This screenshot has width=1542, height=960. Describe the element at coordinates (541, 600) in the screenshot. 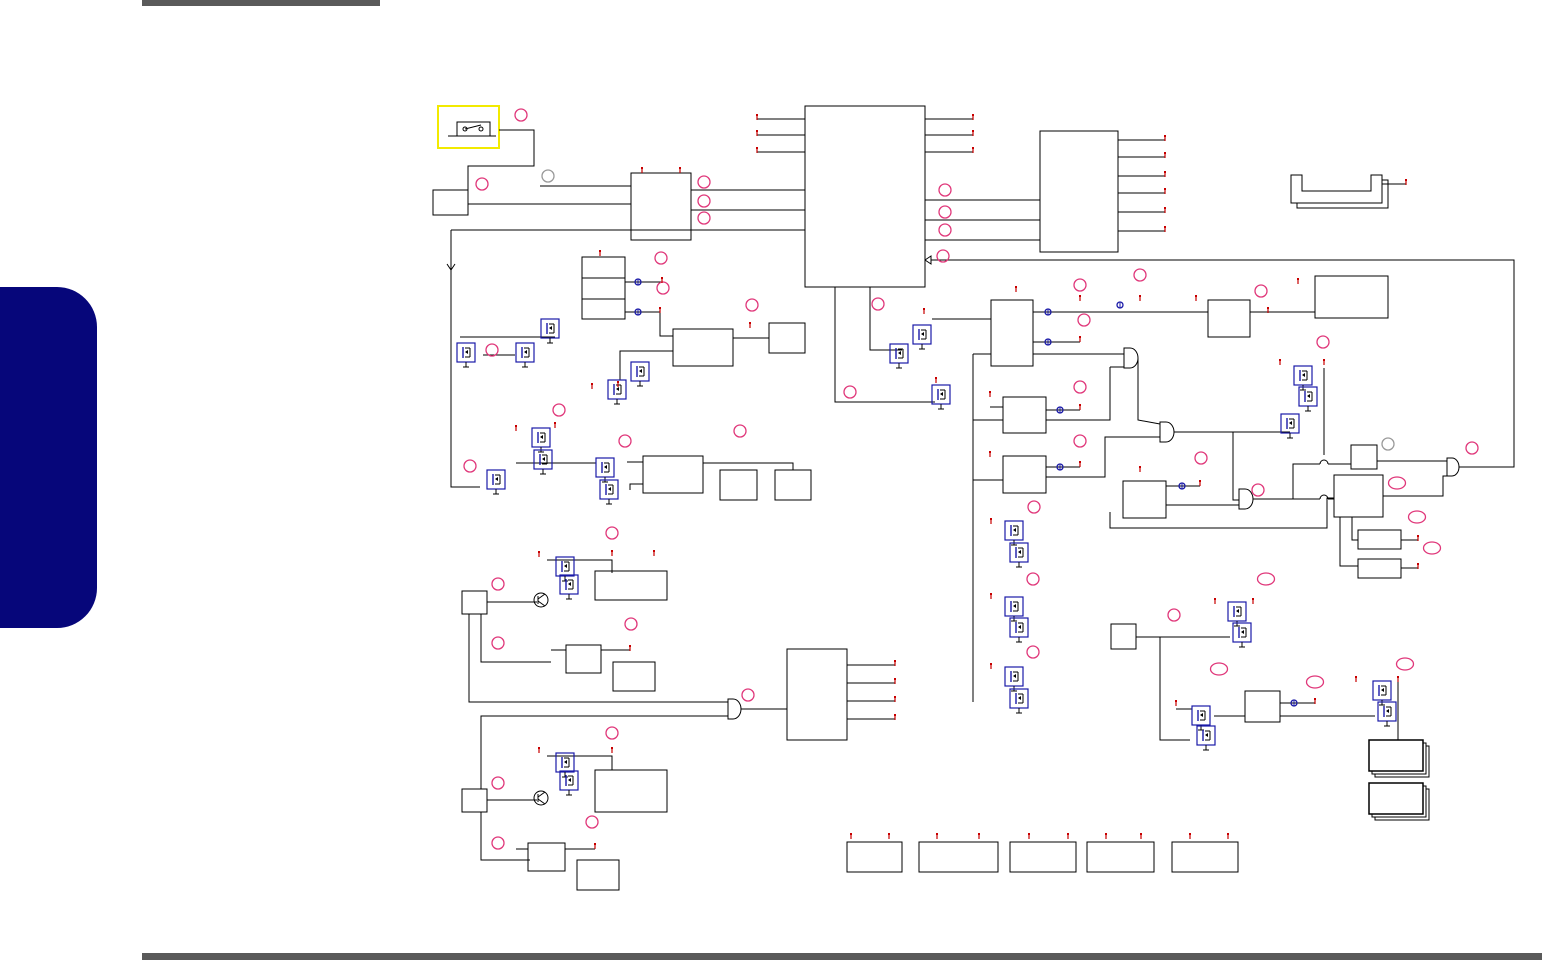

I see `transistor-icon` at that location.